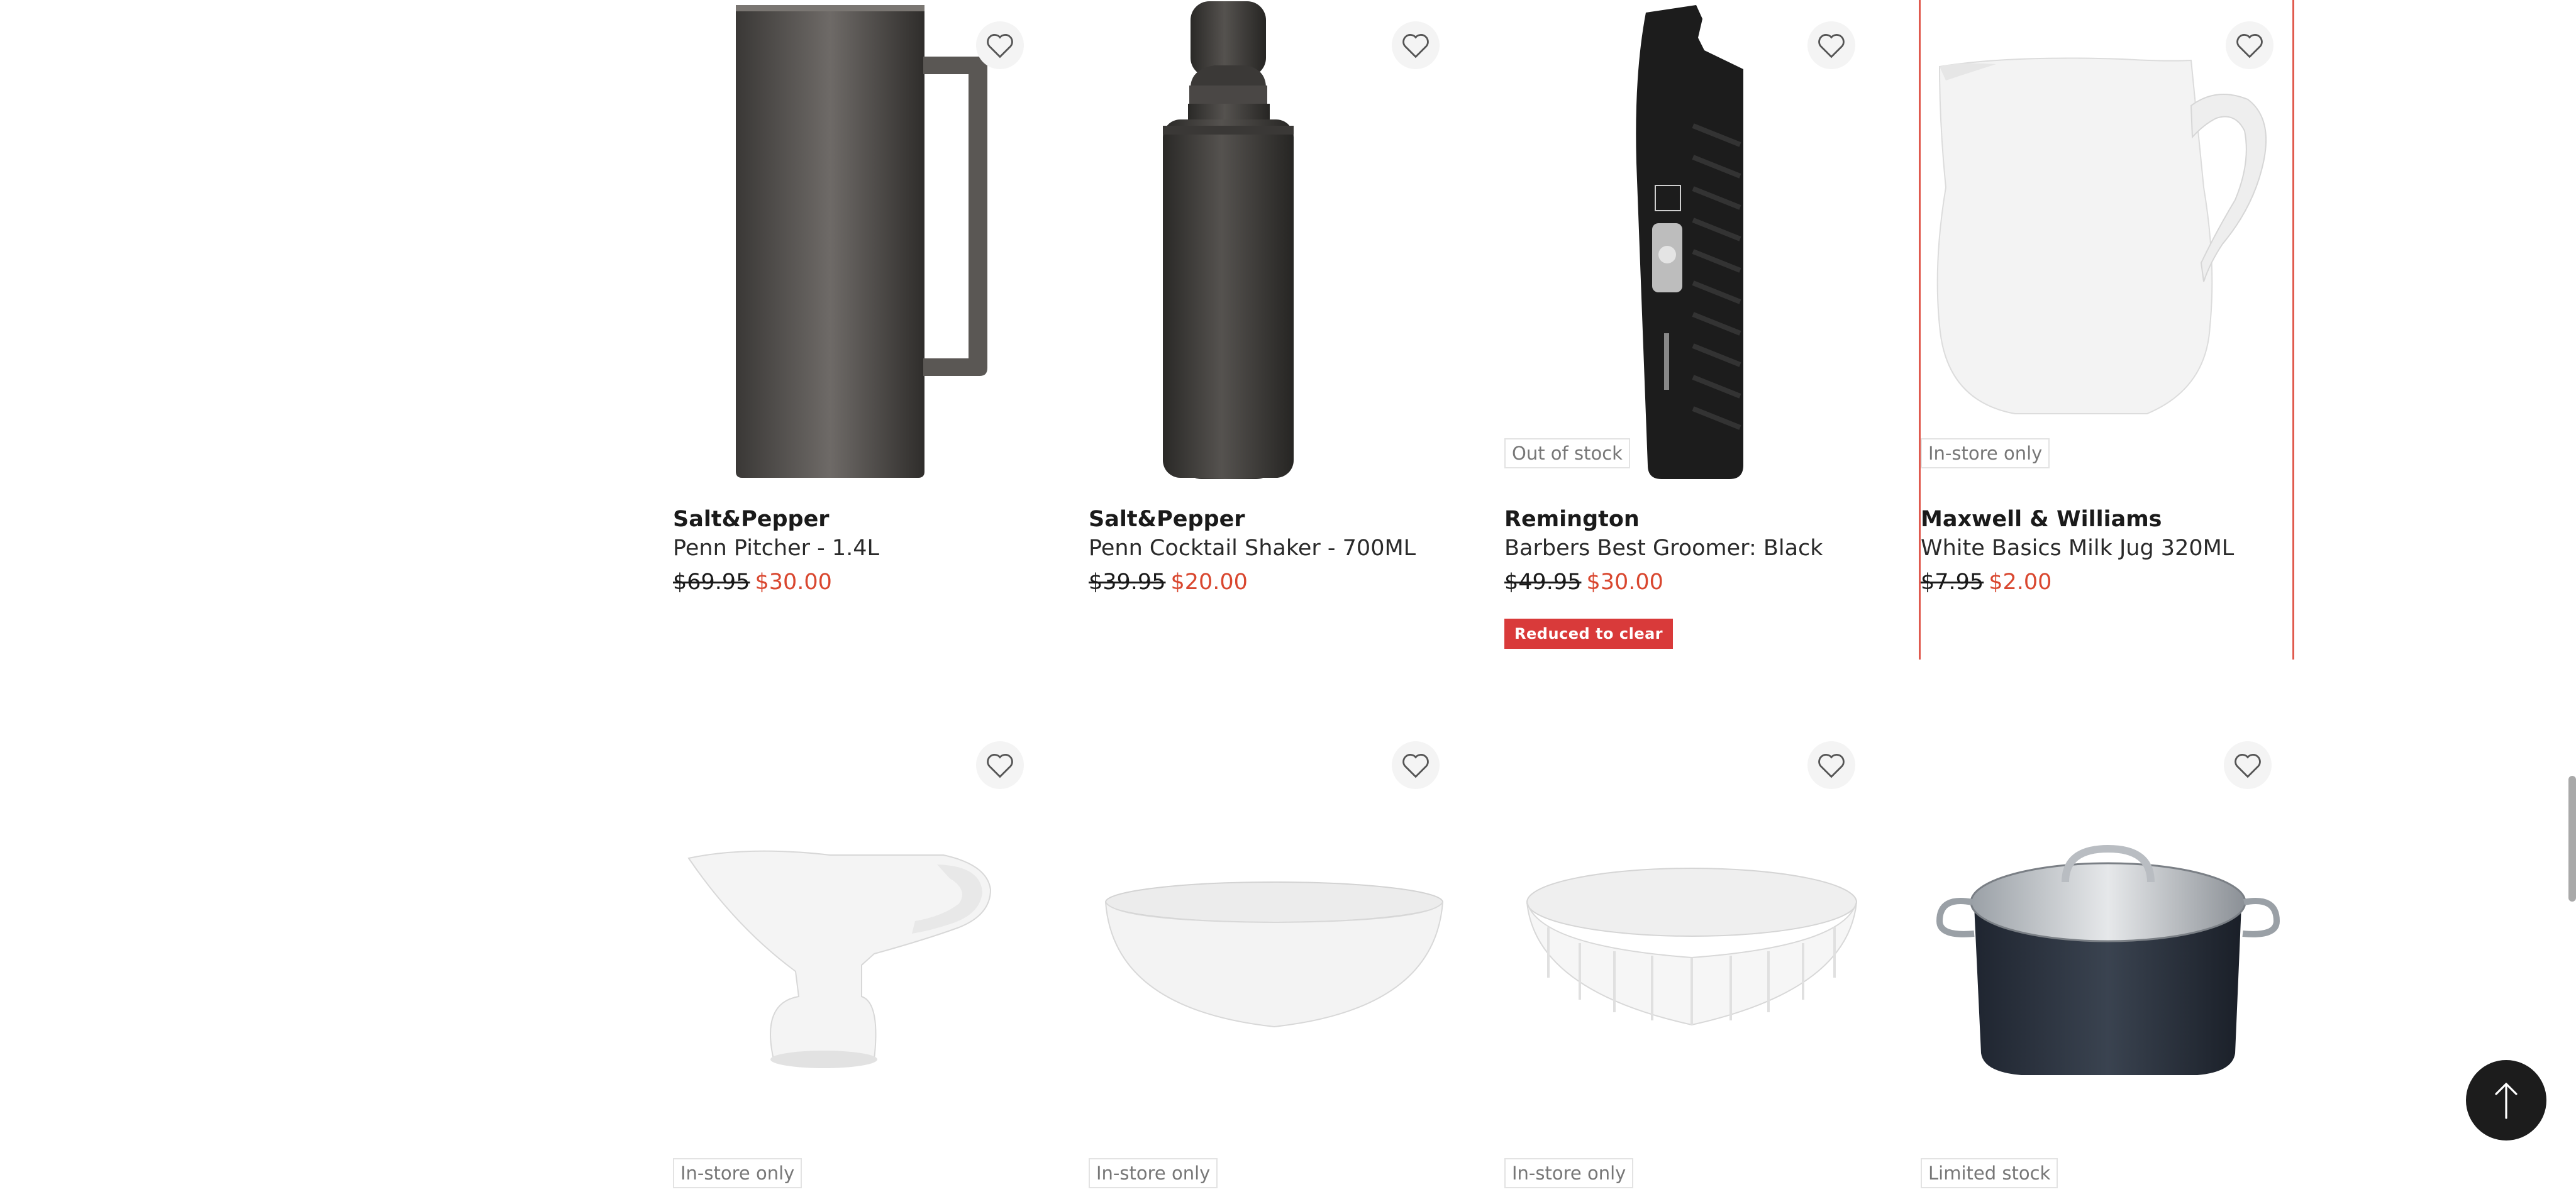 The width and height of the screenshot is (2576, 1204). Describe the element at coordinates (1168, 583) in the screenshot. I see `product-price: $39.95 $20.00` at that location.